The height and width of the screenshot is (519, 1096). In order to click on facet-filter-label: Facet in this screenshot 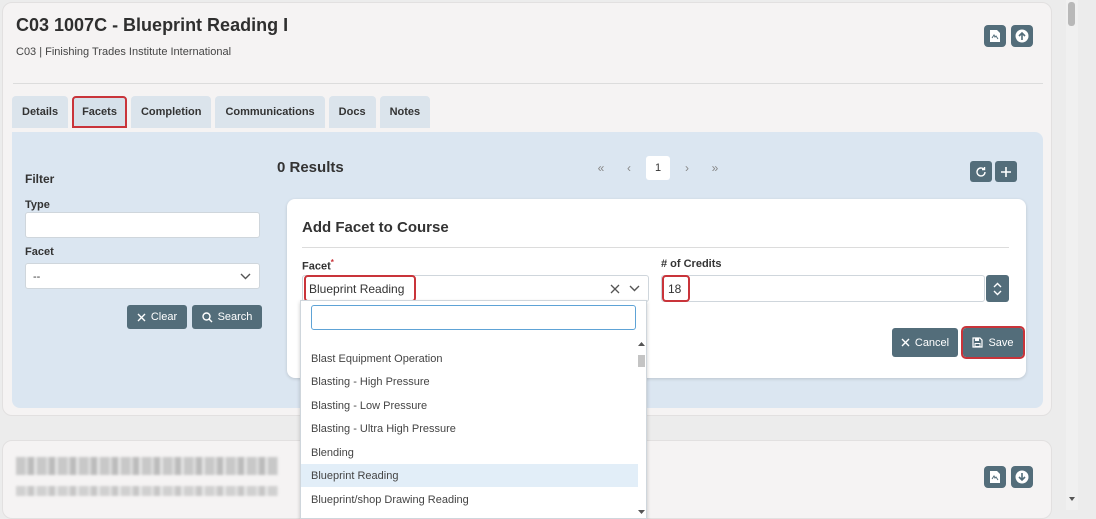, I will do `click(39, 252)`.